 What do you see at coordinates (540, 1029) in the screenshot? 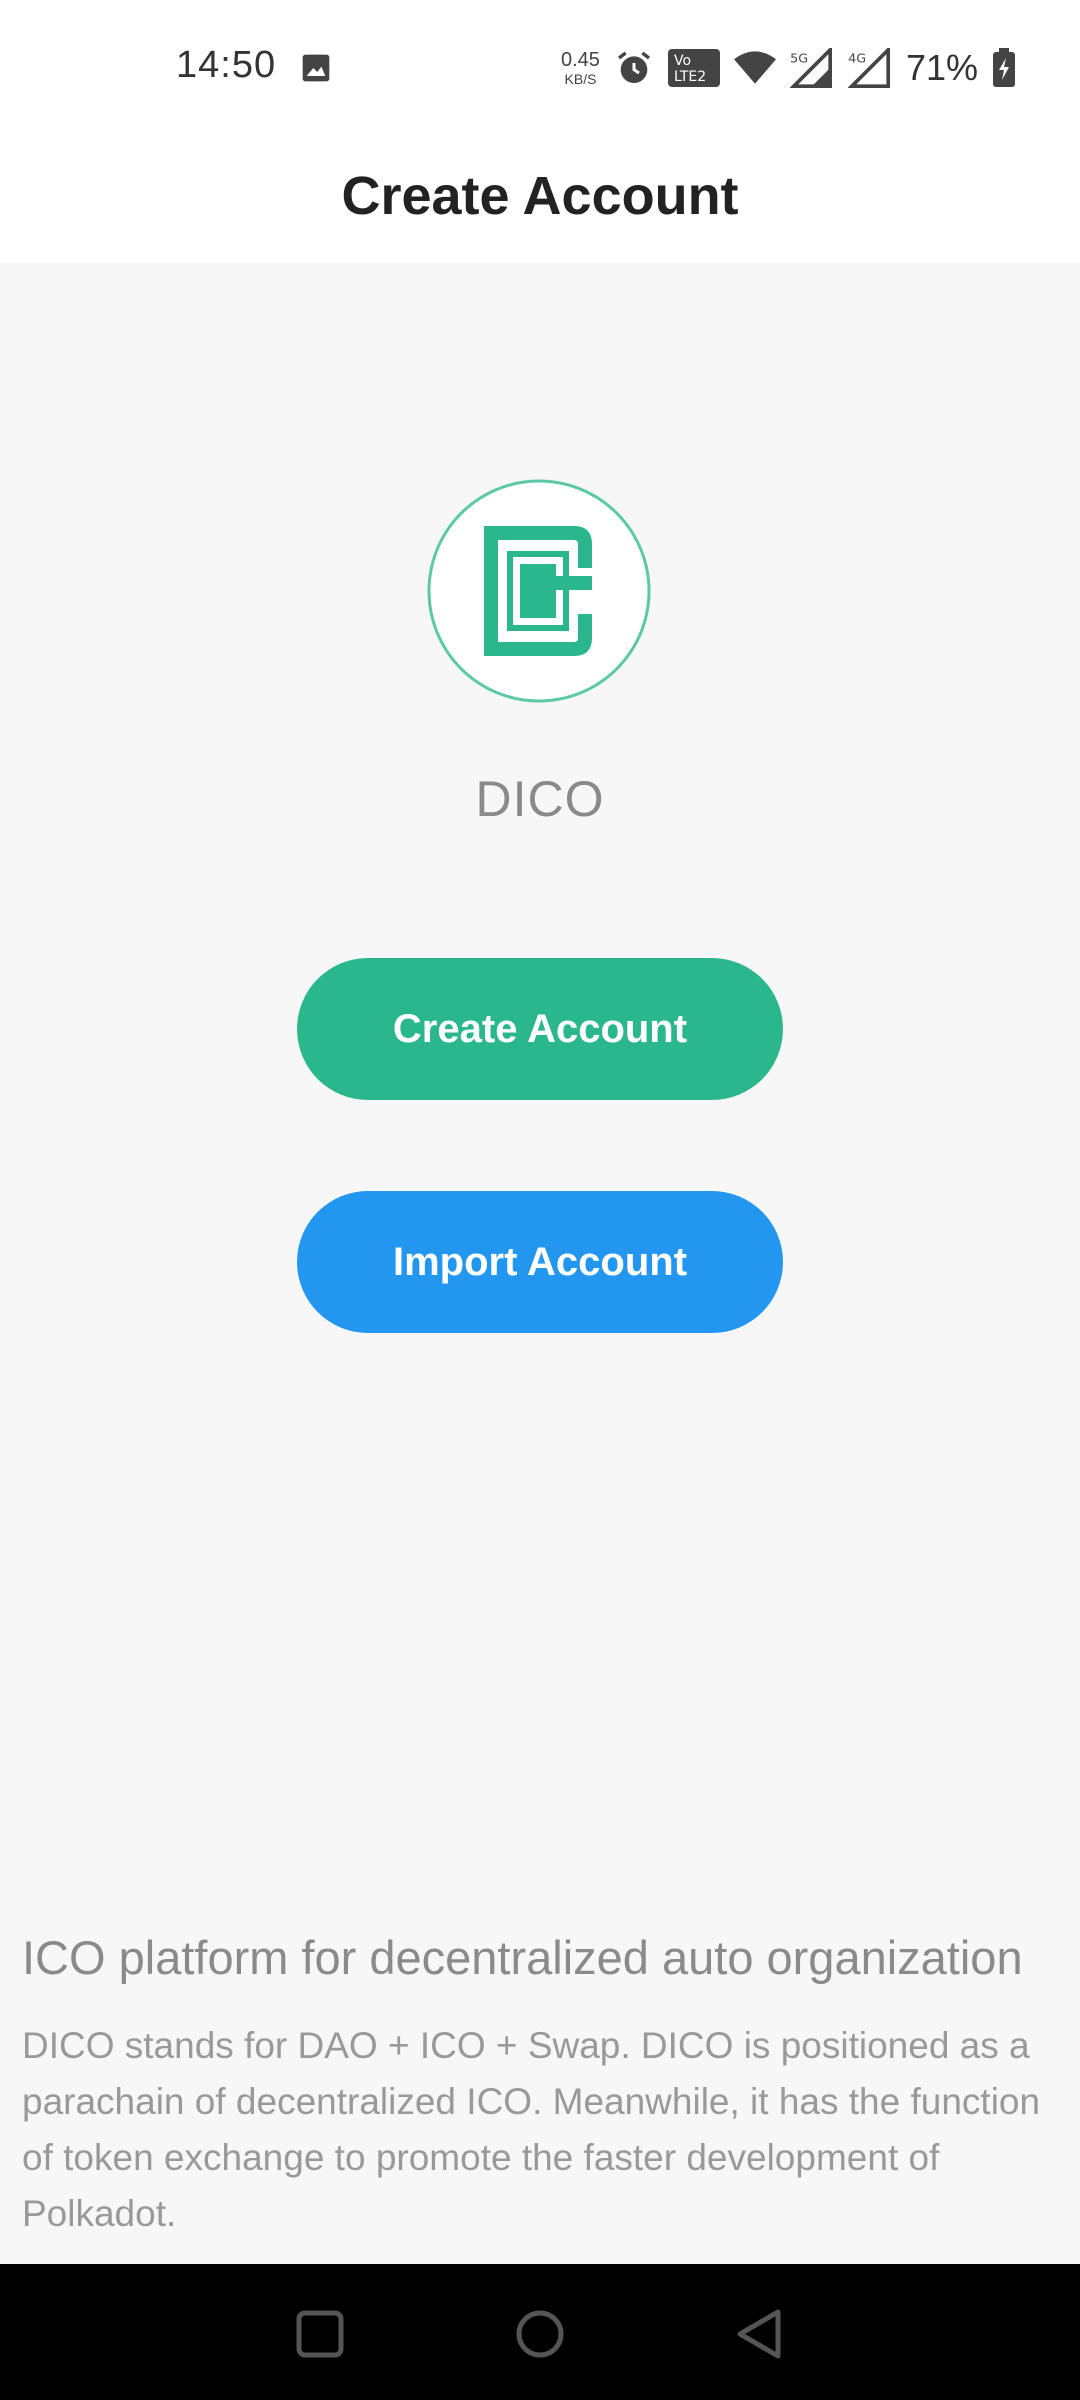
I see `create-account-button: Create Account` at bounding box center [540, 1029].